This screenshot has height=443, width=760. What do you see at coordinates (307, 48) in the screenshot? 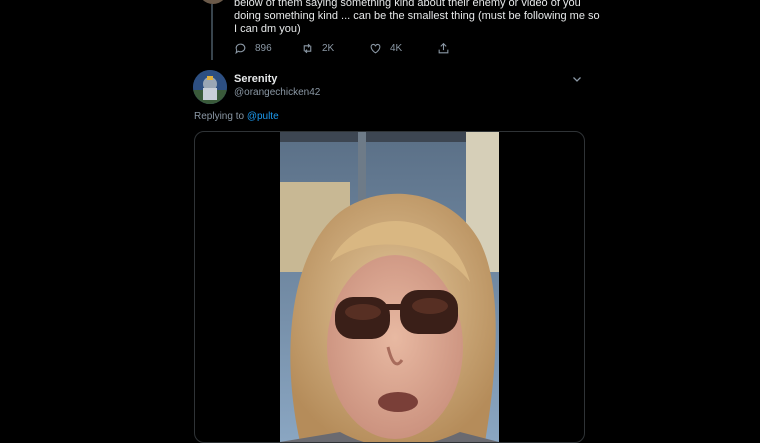
I see `retweet-icon` at bounding box center [307, 48].